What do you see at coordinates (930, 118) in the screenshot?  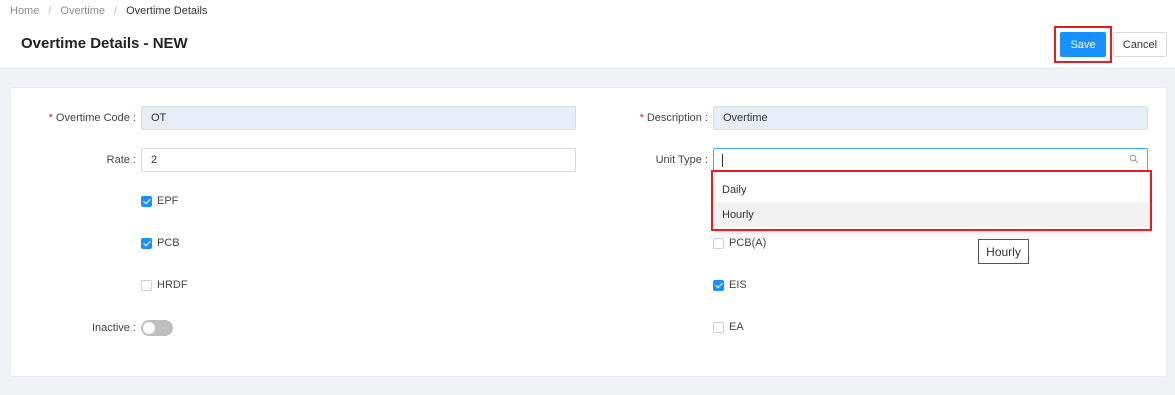 I see `description-field: Overtime` at bounding box center [930, 118].